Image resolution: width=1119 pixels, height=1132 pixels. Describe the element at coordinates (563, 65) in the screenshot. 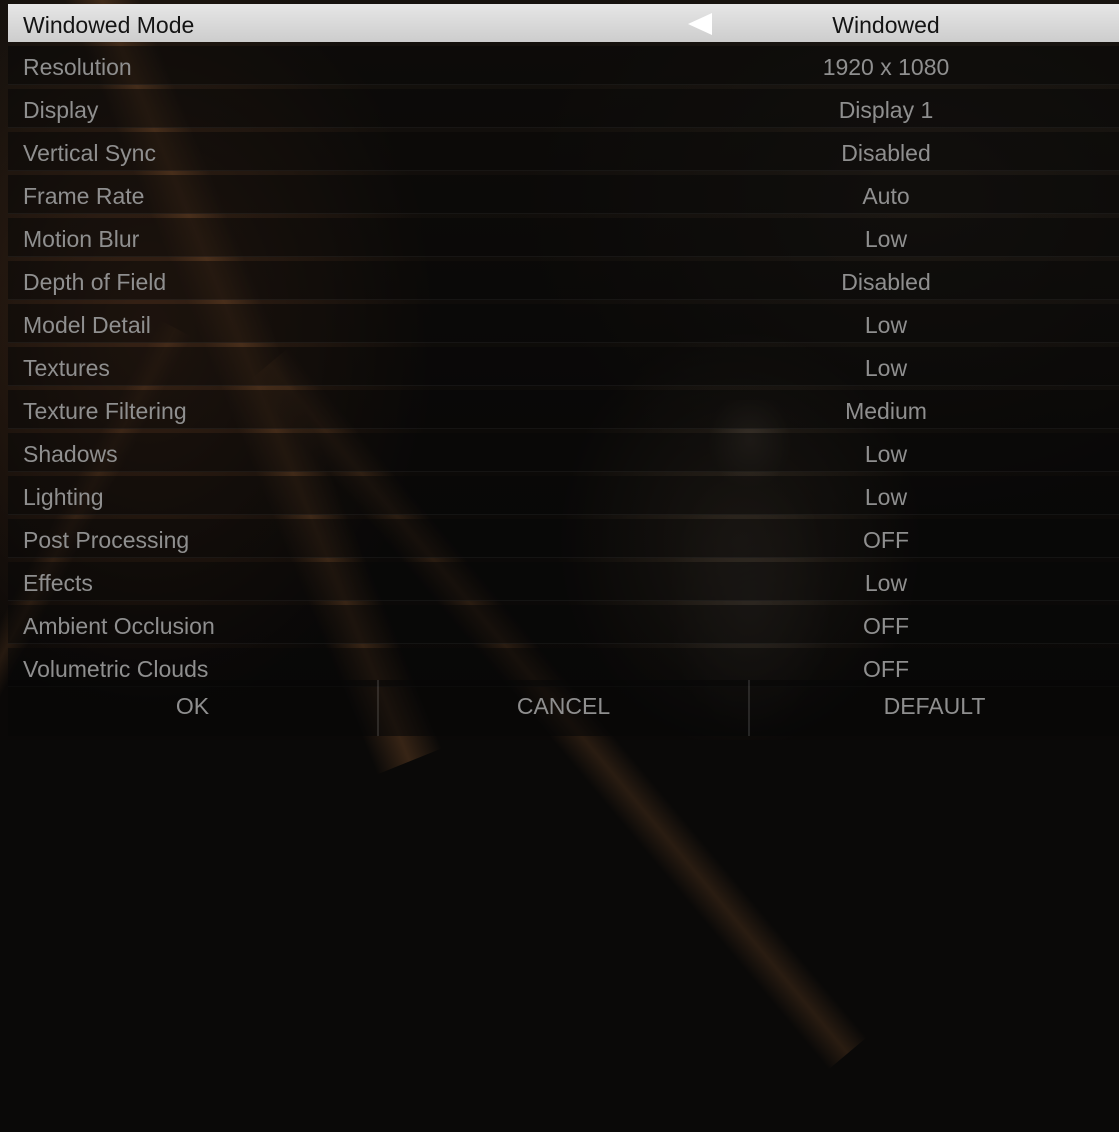

I see `setting-row-resolution: Resolution 1920 x 1080` at that location.